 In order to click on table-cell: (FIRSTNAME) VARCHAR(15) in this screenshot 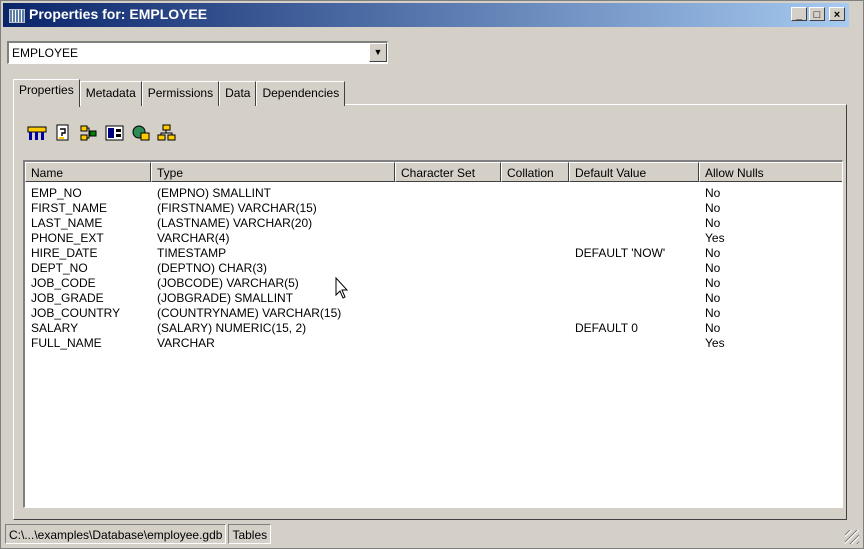, I will do `click(237, 208)`.